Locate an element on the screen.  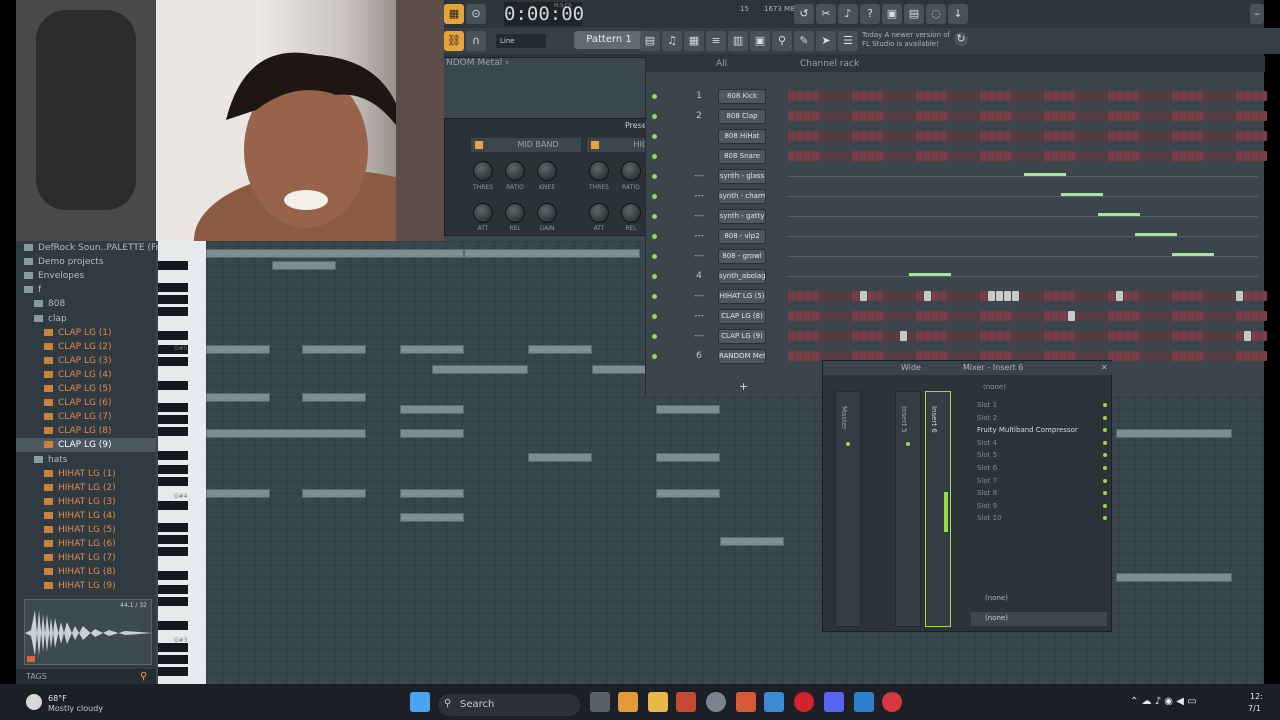
settings-icon is located at coordinates (716, 702).